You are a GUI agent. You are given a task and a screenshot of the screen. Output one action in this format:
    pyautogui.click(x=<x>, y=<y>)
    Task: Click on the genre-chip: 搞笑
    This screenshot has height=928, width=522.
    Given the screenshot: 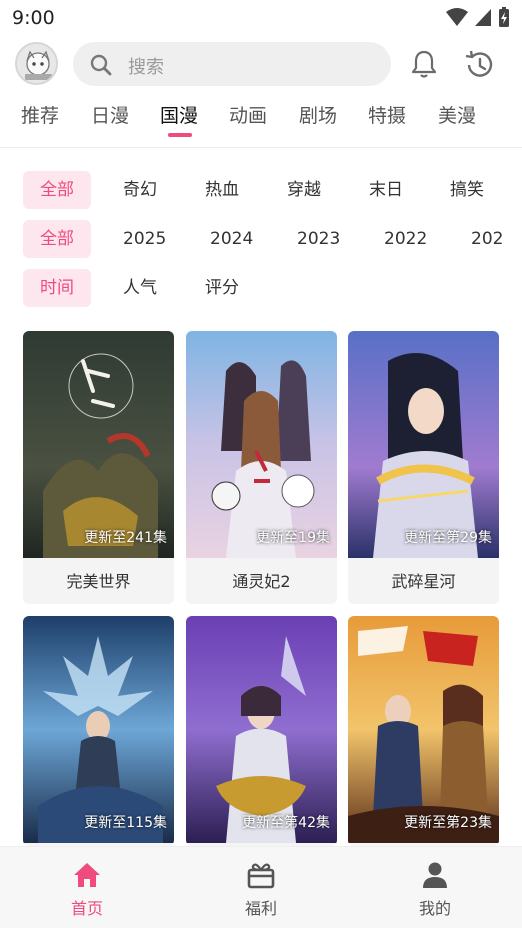 What is the action you would take?
    pyautogui.click(x=467, y=190)
    